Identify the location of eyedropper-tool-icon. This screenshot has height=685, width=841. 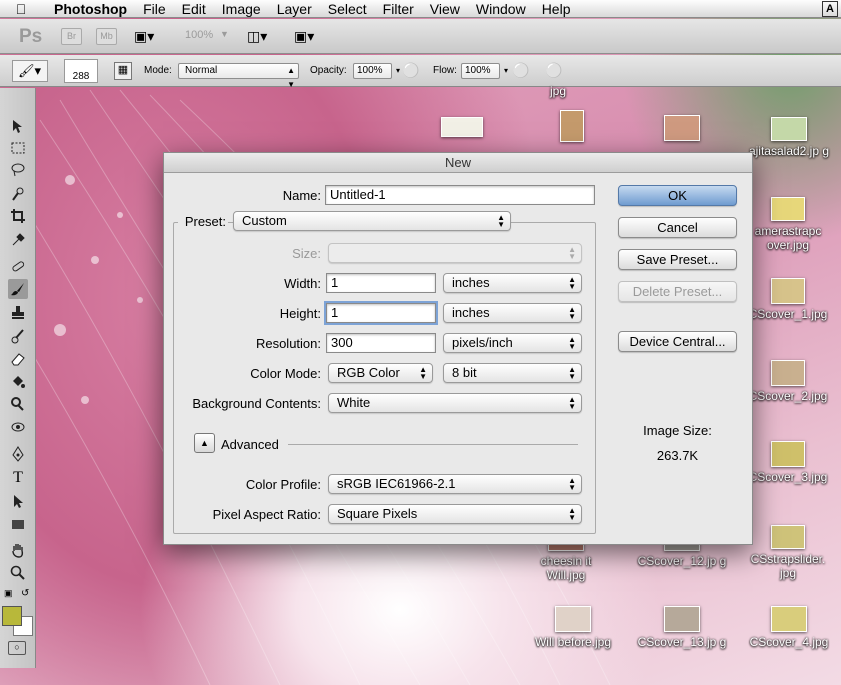
(18, 240).